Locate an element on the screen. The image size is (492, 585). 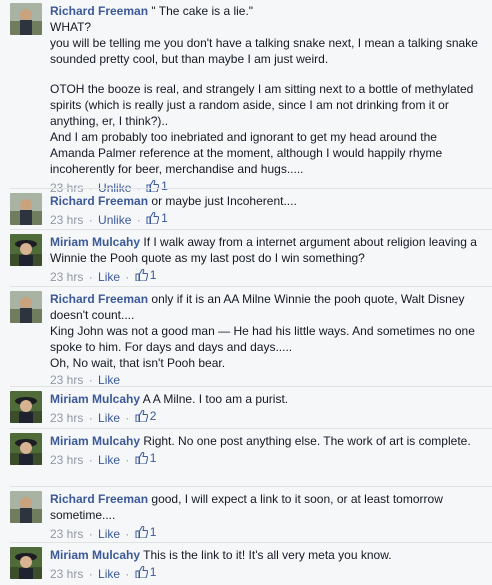
like-count: 2 is located at coordinates (153, 416).